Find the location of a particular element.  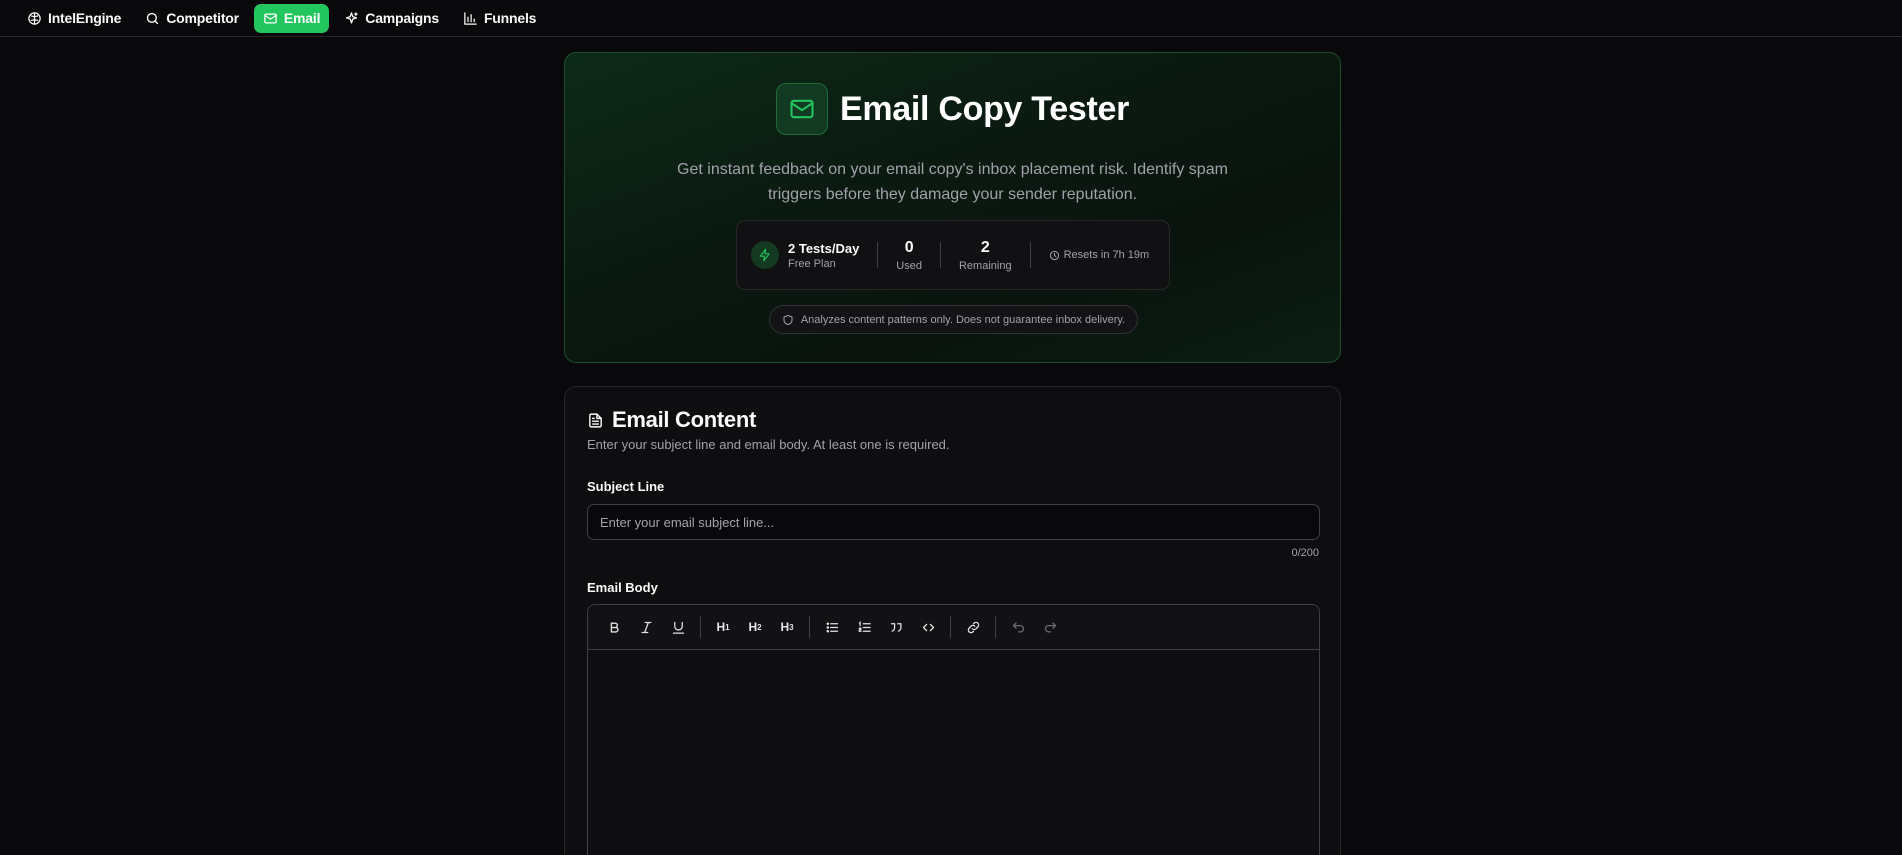

nav-item-campaigns: Campaigns is located at coordinates (391, 18).